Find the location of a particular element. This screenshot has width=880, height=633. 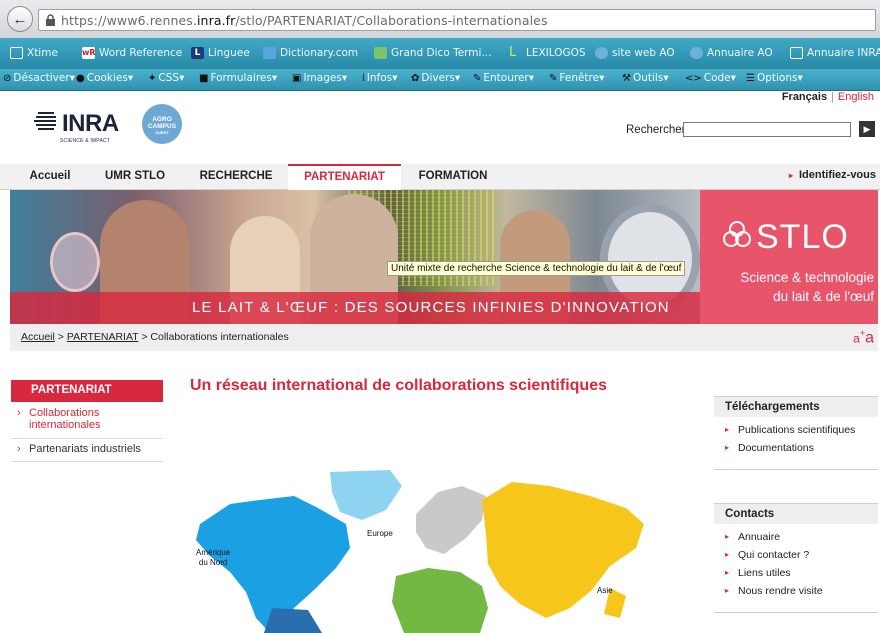

dev-forms: ■ Formulaires▾ is located at coordinates (238, 78).